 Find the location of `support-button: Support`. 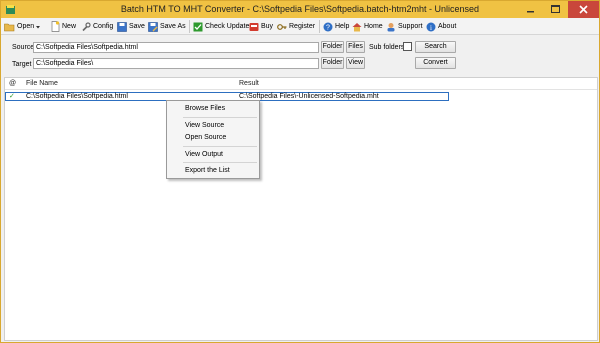

support-button: Support is located at coordinates (404, 26).